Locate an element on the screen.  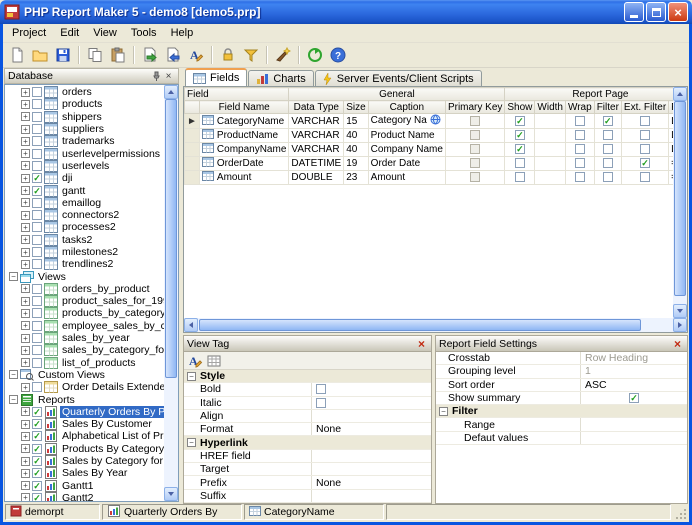
tab-fields: Fields is located at coordinates (216, 77).